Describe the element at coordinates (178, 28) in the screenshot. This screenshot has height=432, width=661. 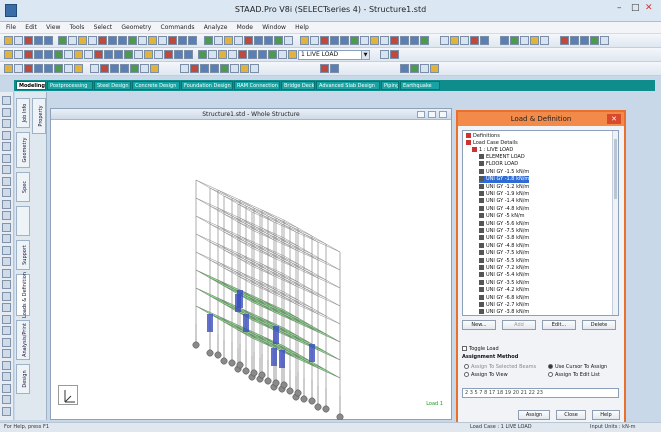
I see `menu-commands: Commands` at that location.